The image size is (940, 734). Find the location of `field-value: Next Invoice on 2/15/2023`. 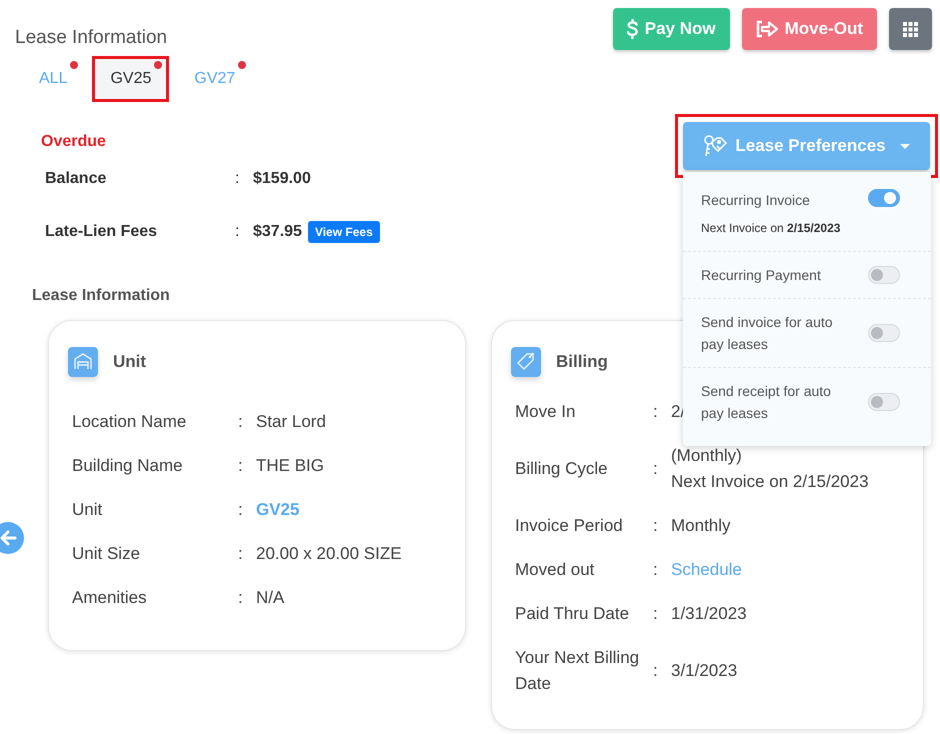

field-value: Next Invoice on 2/15/2023 is located at coordinates (770, 482).